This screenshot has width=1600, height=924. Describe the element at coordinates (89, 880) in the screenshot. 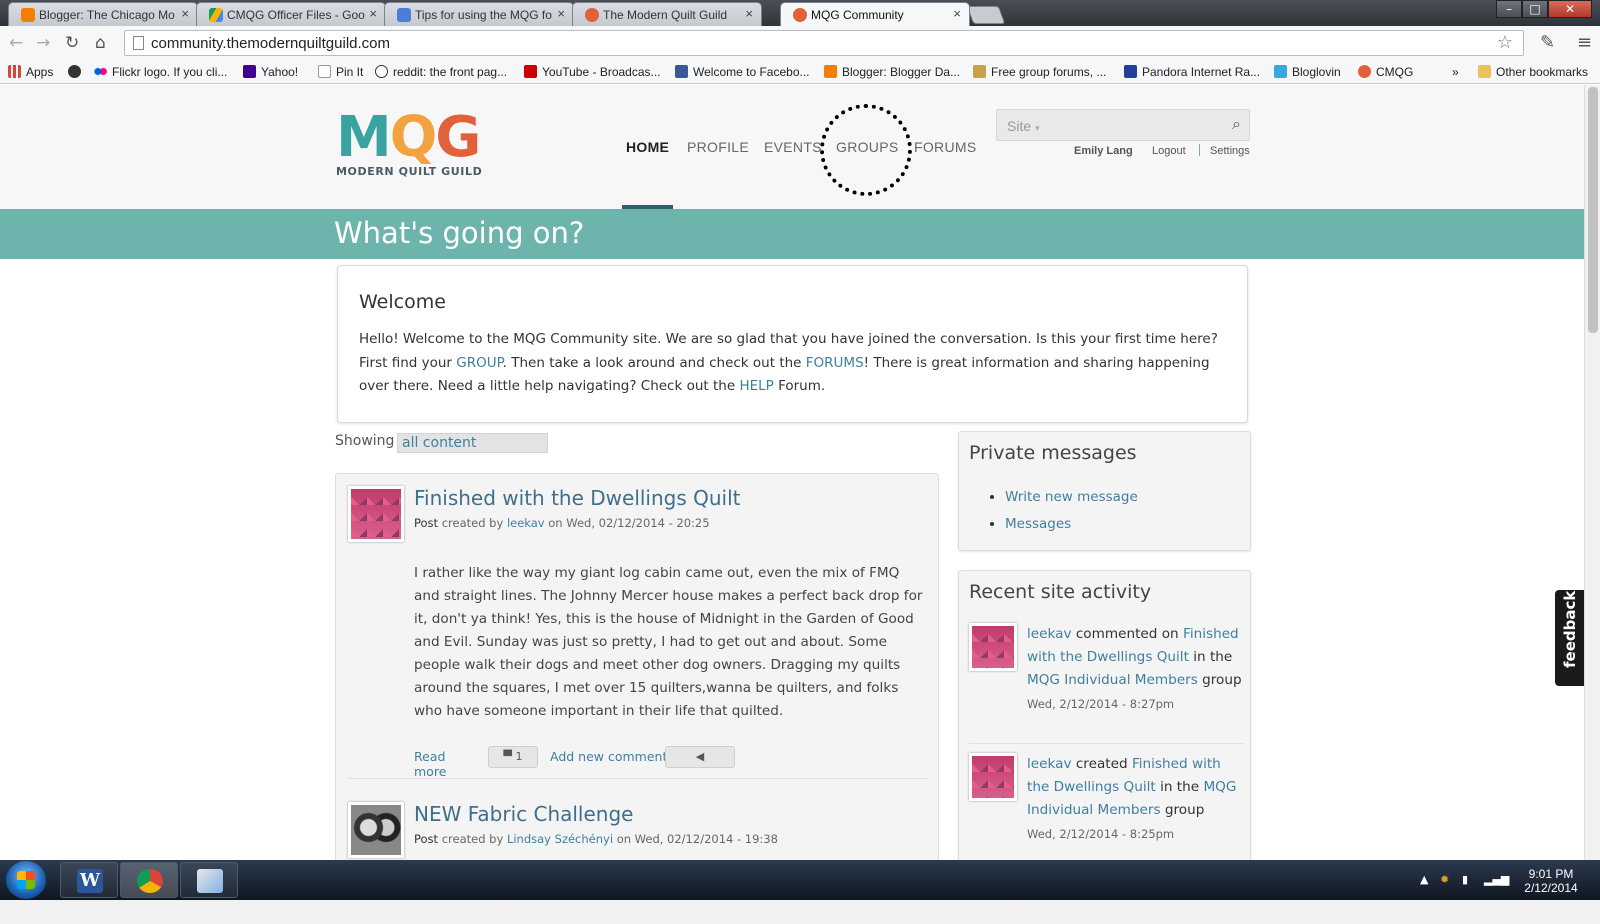

I see `taskbar-word: W` at that location.